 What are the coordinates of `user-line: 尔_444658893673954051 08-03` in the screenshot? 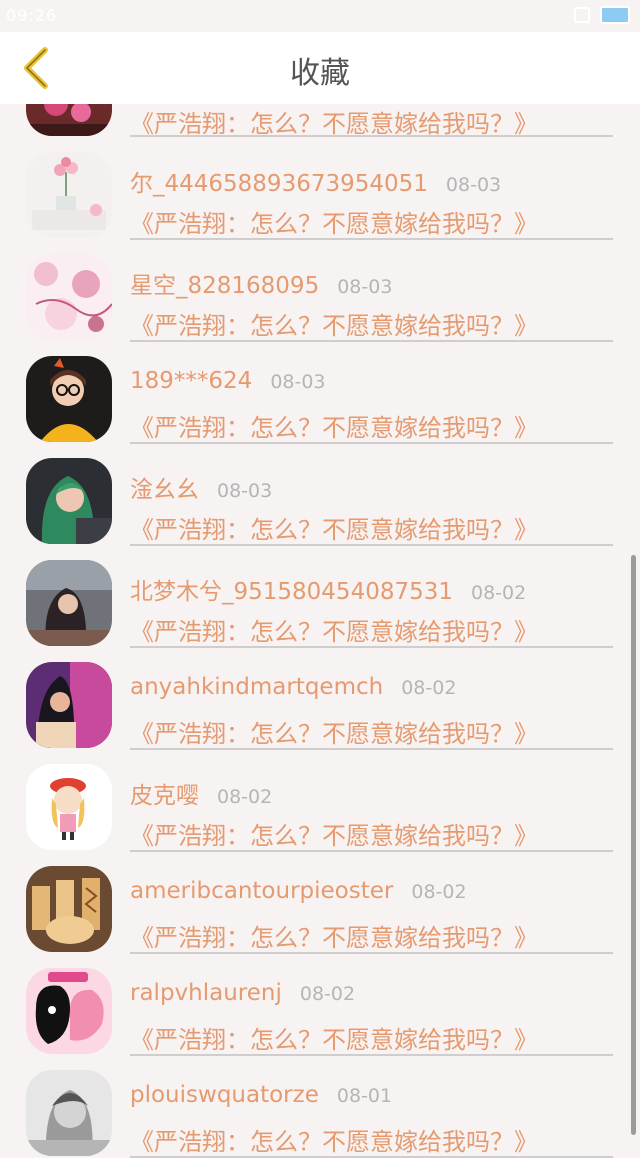 It's located at (315, 181).